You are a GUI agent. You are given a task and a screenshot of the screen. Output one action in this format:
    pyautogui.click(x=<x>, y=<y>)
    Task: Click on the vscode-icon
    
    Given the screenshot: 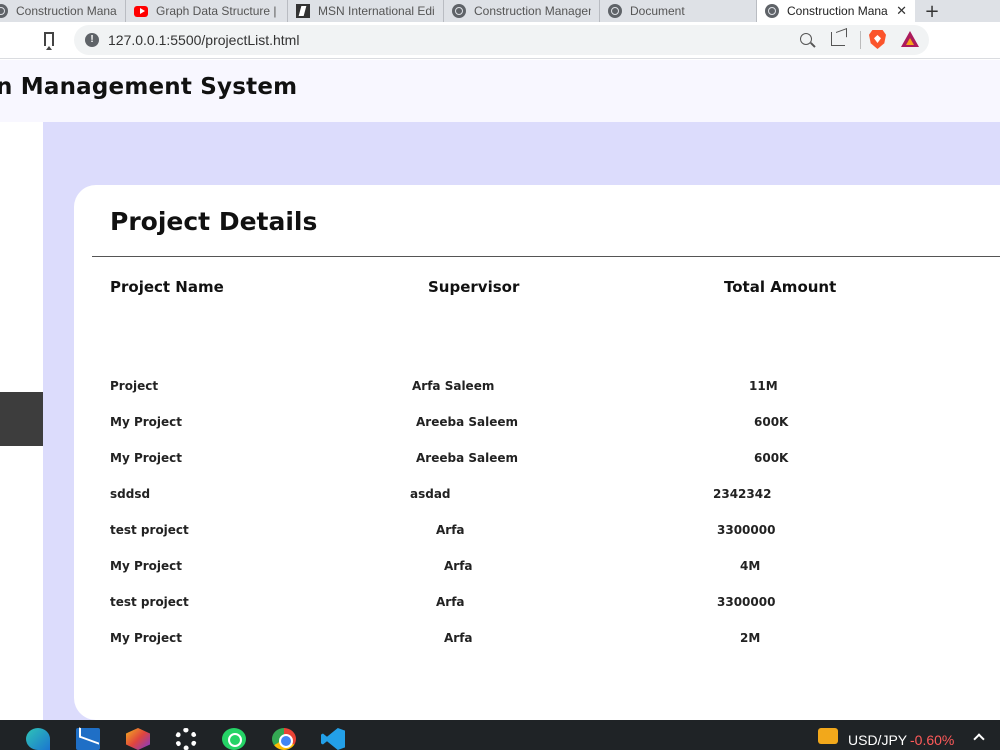 What is the action you would take?
    pyautogui.click(x=333, y=739)
    